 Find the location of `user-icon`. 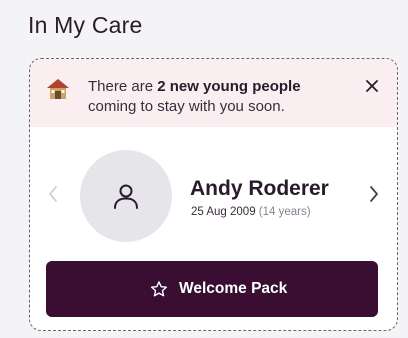

user-icon is located at coordinates (126, 196).